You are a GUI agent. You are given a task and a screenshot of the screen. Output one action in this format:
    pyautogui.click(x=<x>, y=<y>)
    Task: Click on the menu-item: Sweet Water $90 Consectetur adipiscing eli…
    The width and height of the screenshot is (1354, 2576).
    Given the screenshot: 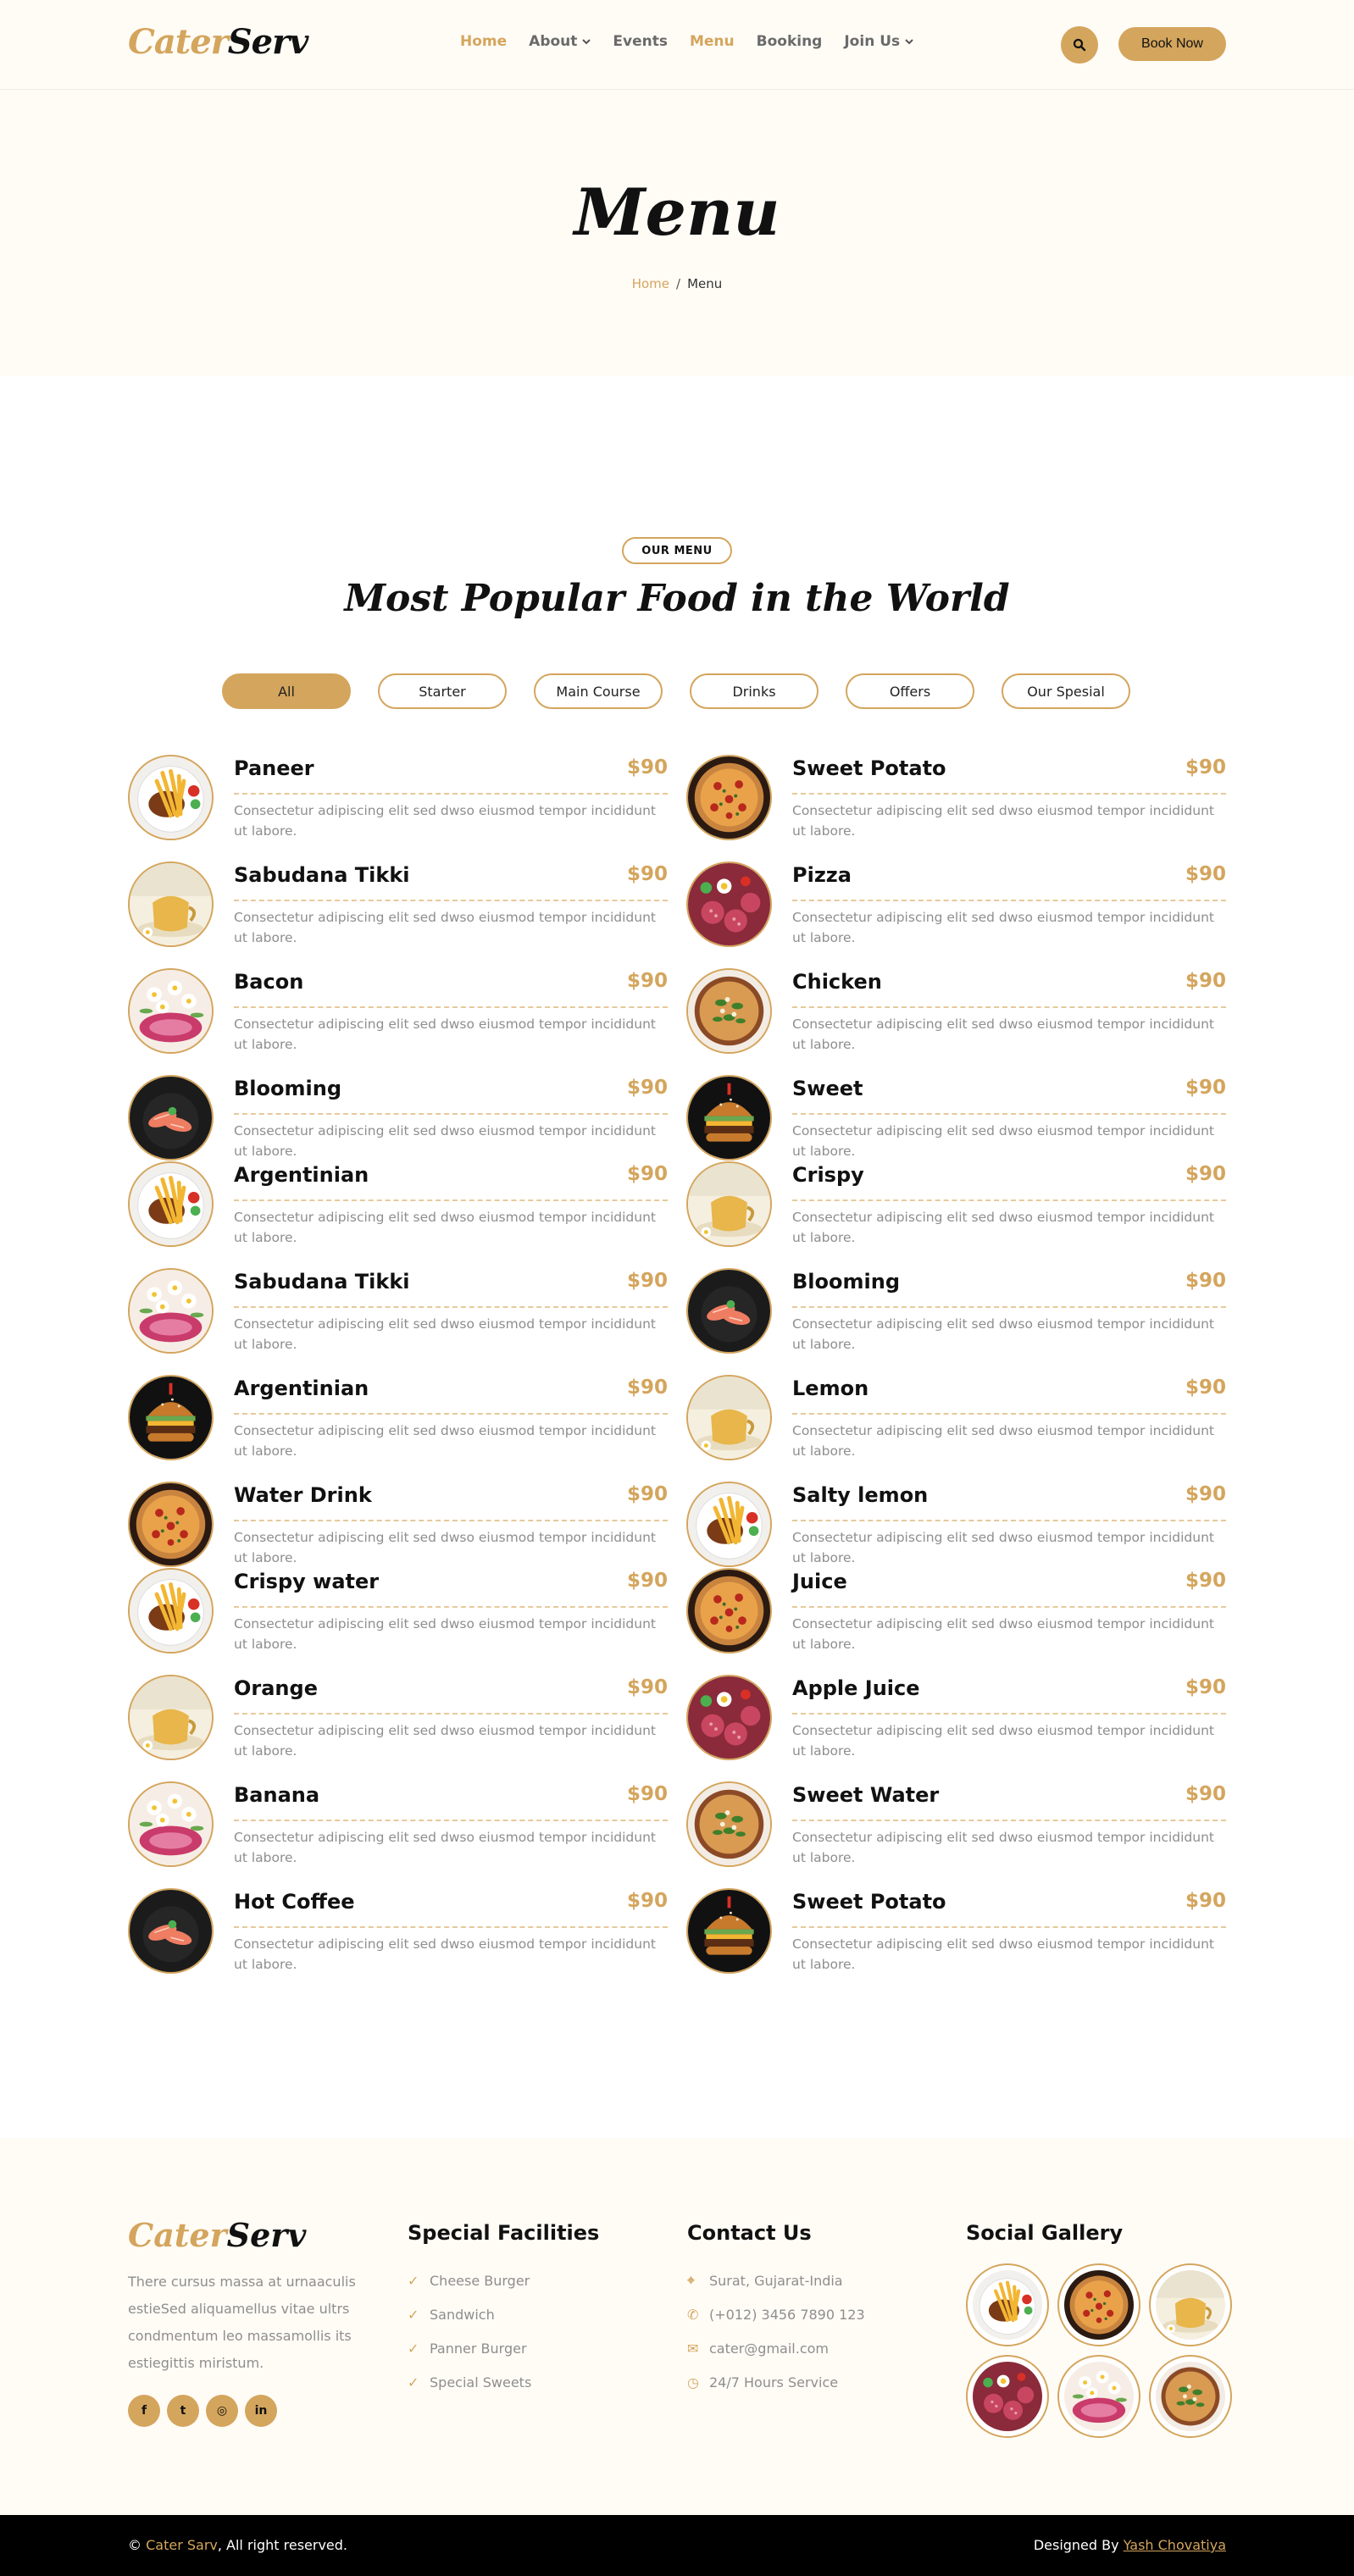 What is the action you would take?
    pyautogui.click(x=956, y=1824)
    